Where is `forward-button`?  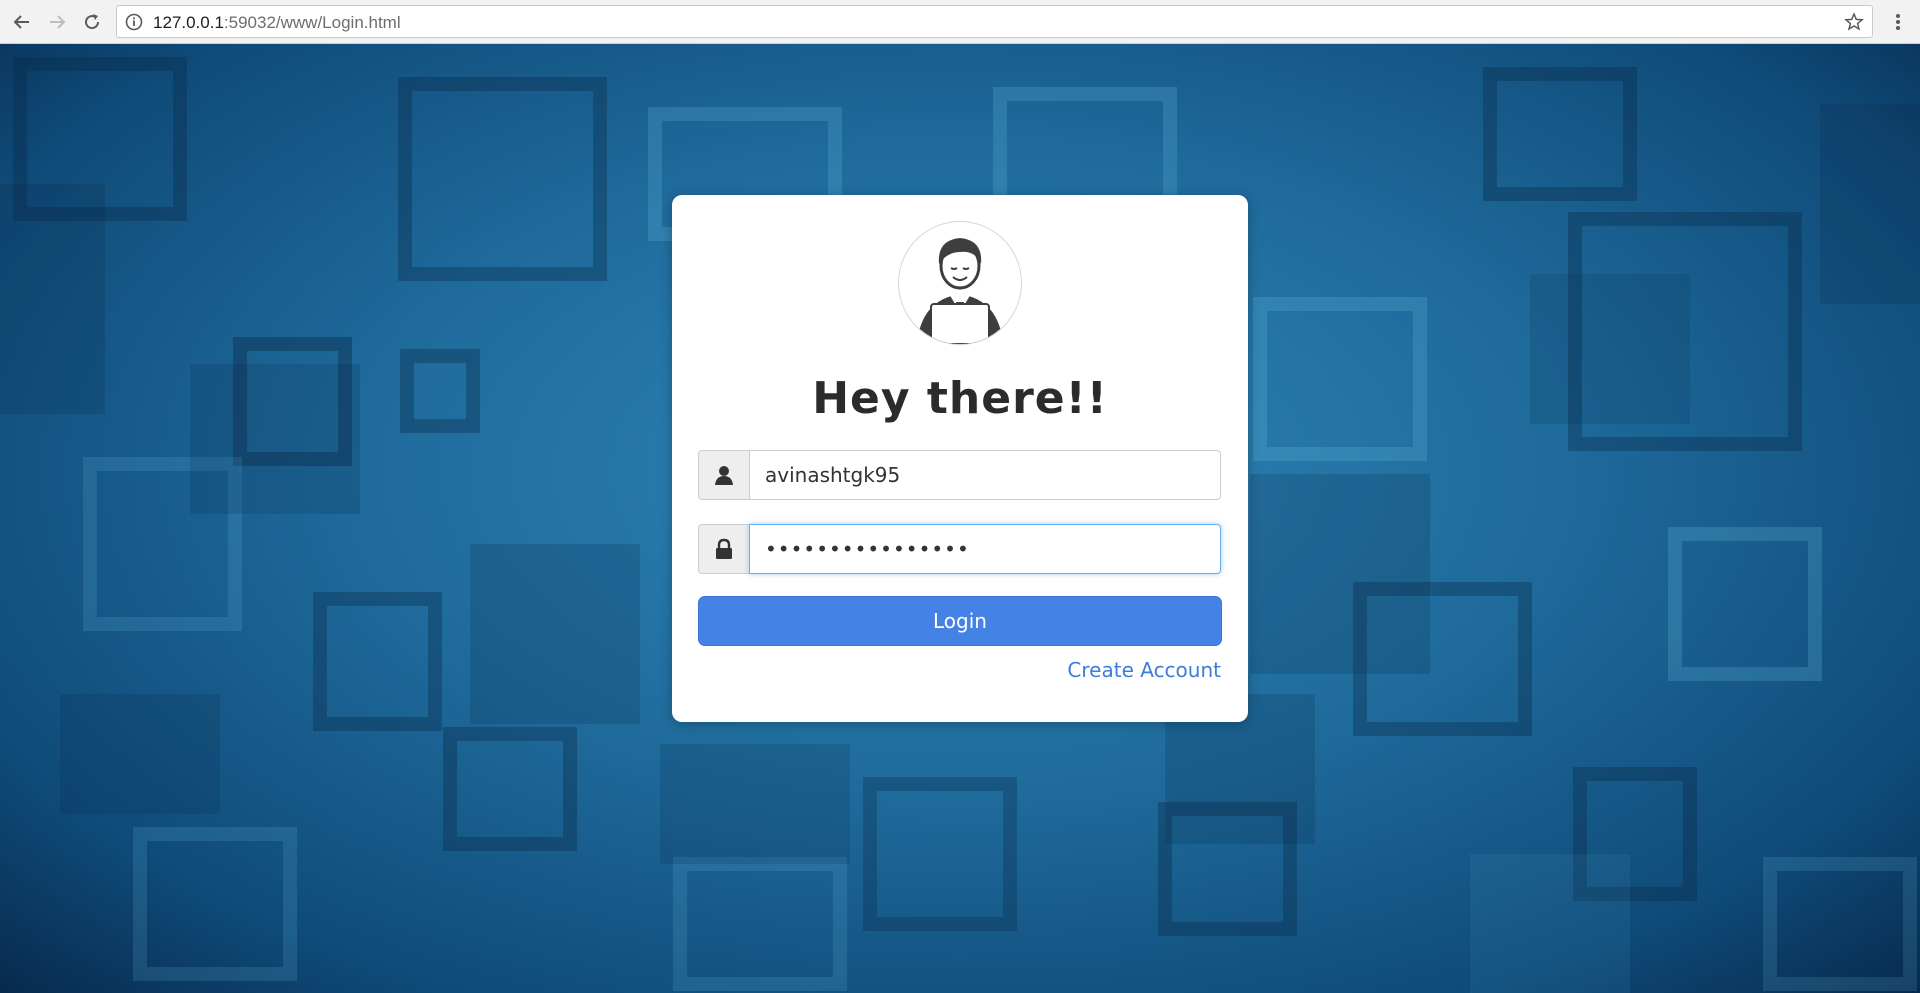 forward-button is located at coordinates (57, 22).